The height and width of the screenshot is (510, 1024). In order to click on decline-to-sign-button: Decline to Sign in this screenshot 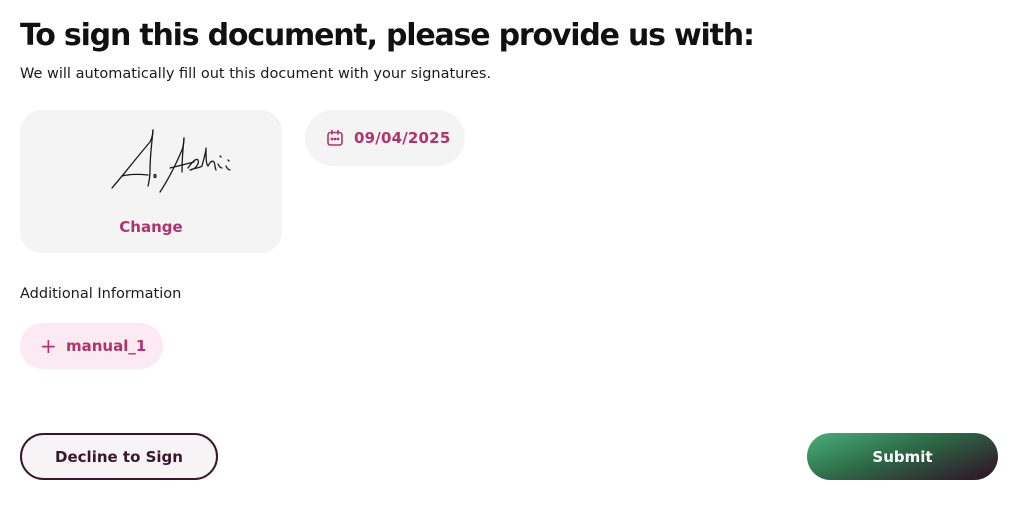, I will do `click(119, 456)`.